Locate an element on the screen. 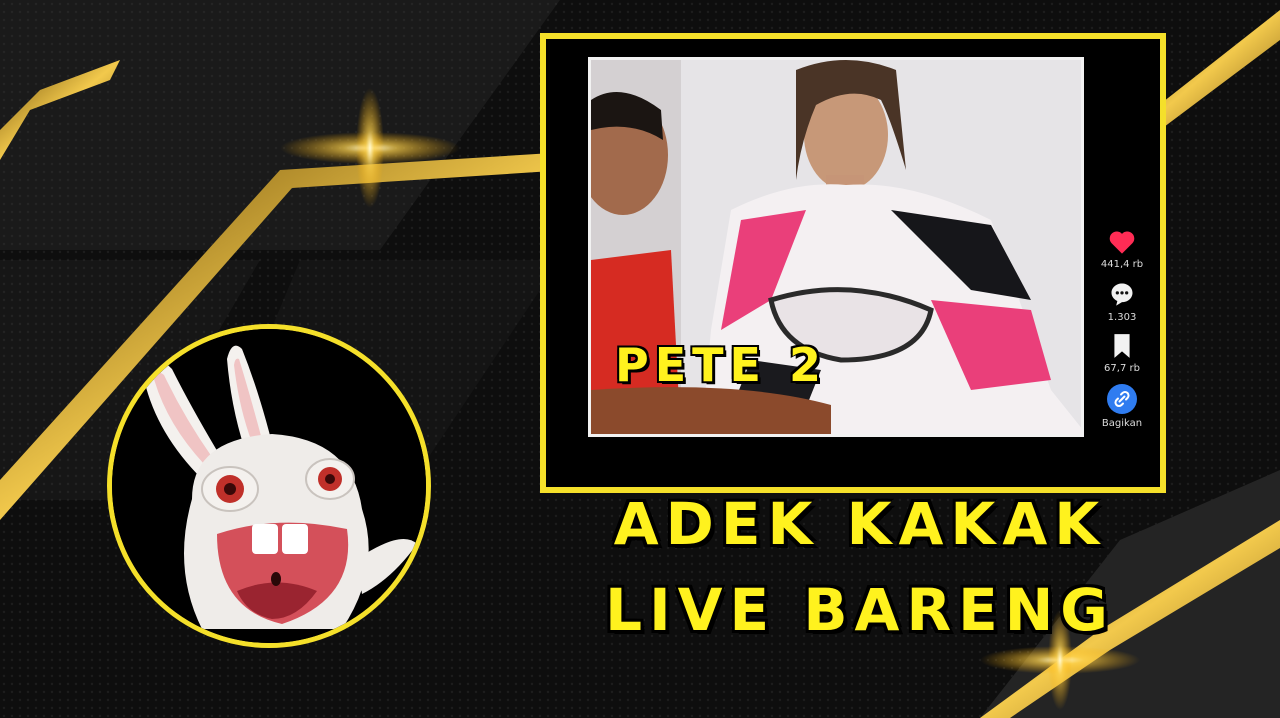 This screenshot has height=718, width=1280. video-action-rail: 441,4 rb 1.303 67,7 rb Bagikan is located at coordinates (1122, 334).